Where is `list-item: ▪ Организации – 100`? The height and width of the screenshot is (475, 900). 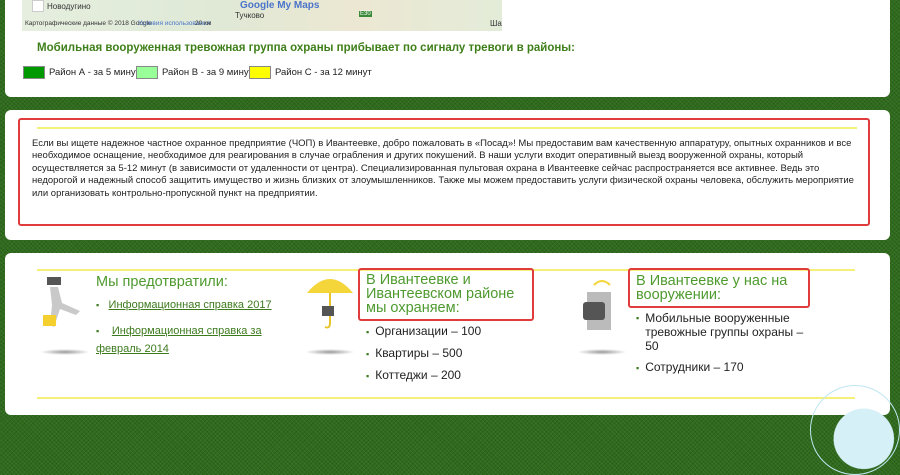 list-item: ▪ Организации – 100 is located at coordinates (424, 331).